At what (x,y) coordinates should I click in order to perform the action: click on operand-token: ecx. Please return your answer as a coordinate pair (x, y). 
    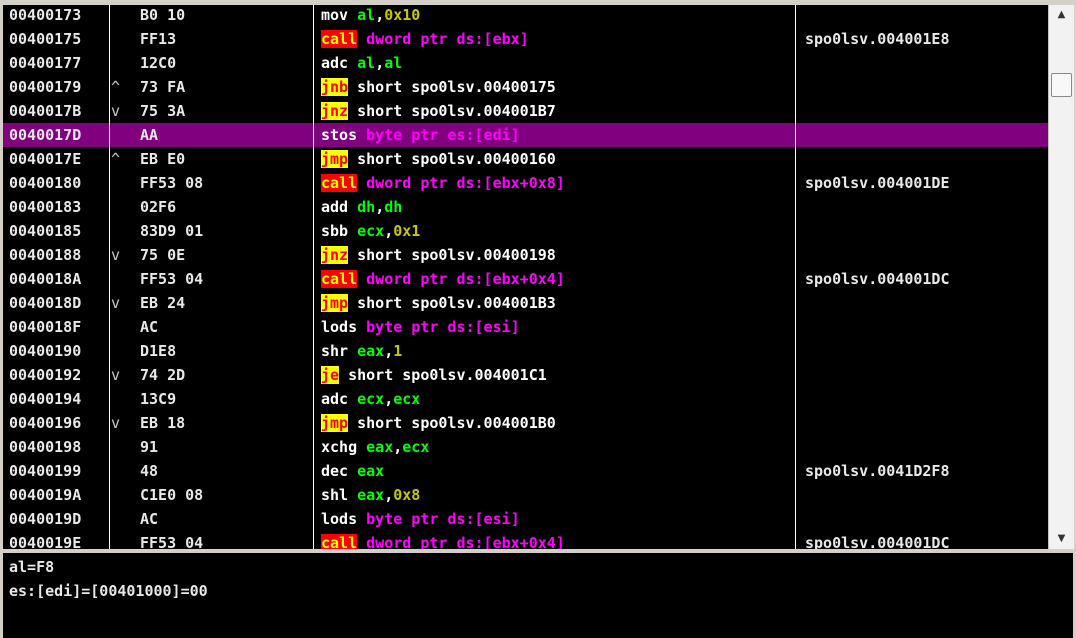
    Looking at the image, I should click on (407, 399).